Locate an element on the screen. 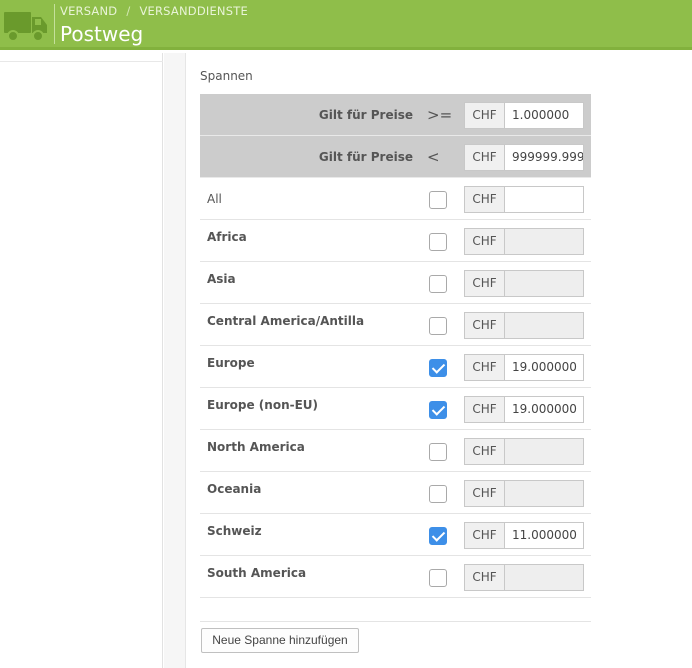 The image size is (692, 668). zone-label: Asia is located at coordinates (221, 279).